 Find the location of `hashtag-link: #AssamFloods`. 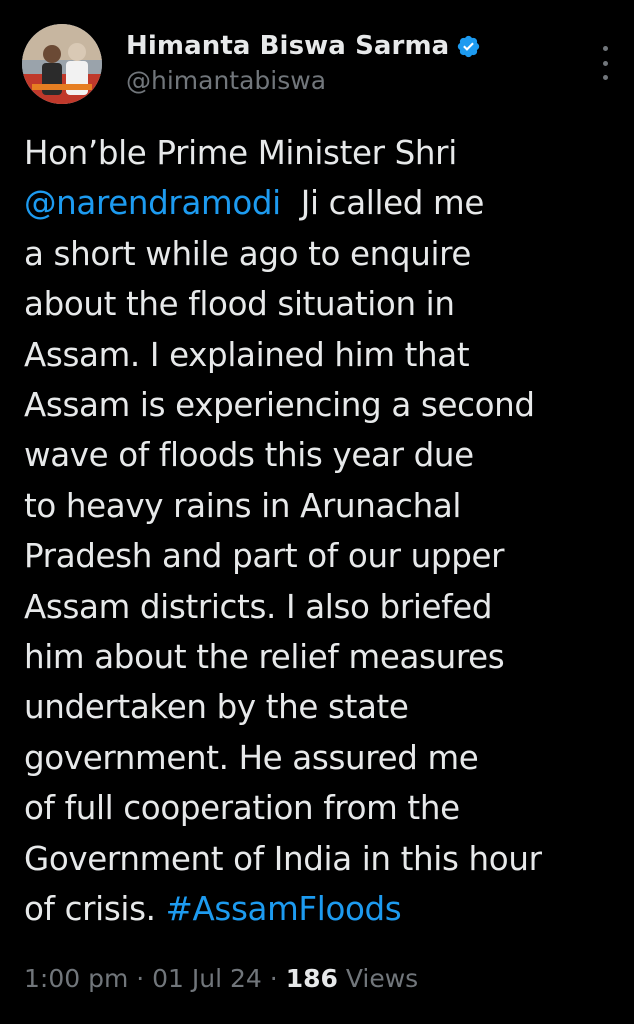

hashtag-link: #AssamFloods is located at coordinates (284, 909).